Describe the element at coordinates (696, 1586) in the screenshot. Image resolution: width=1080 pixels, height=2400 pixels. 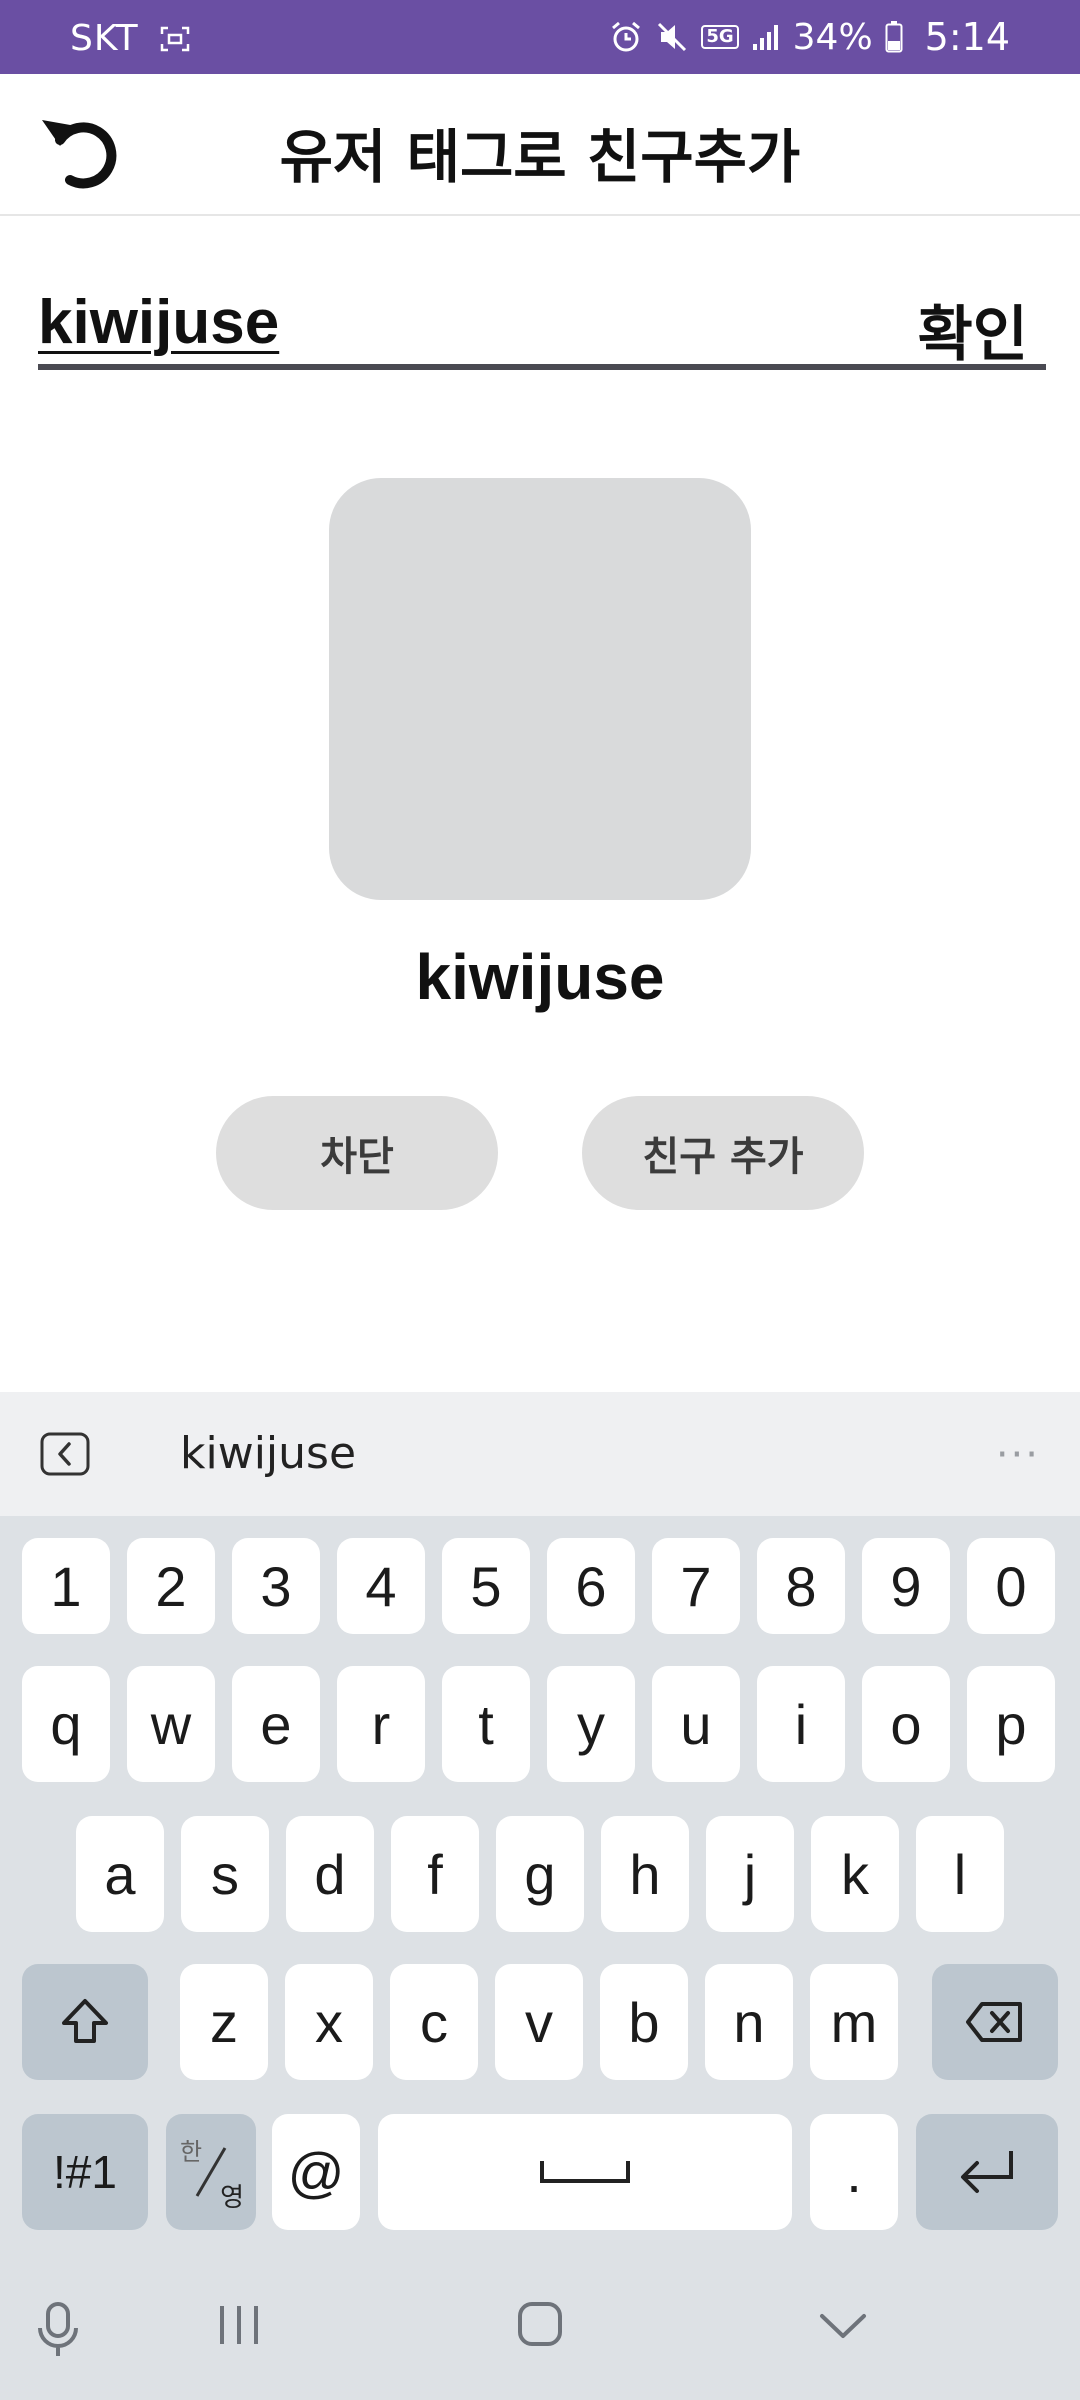
I see `number-key-7: 7` at that location.